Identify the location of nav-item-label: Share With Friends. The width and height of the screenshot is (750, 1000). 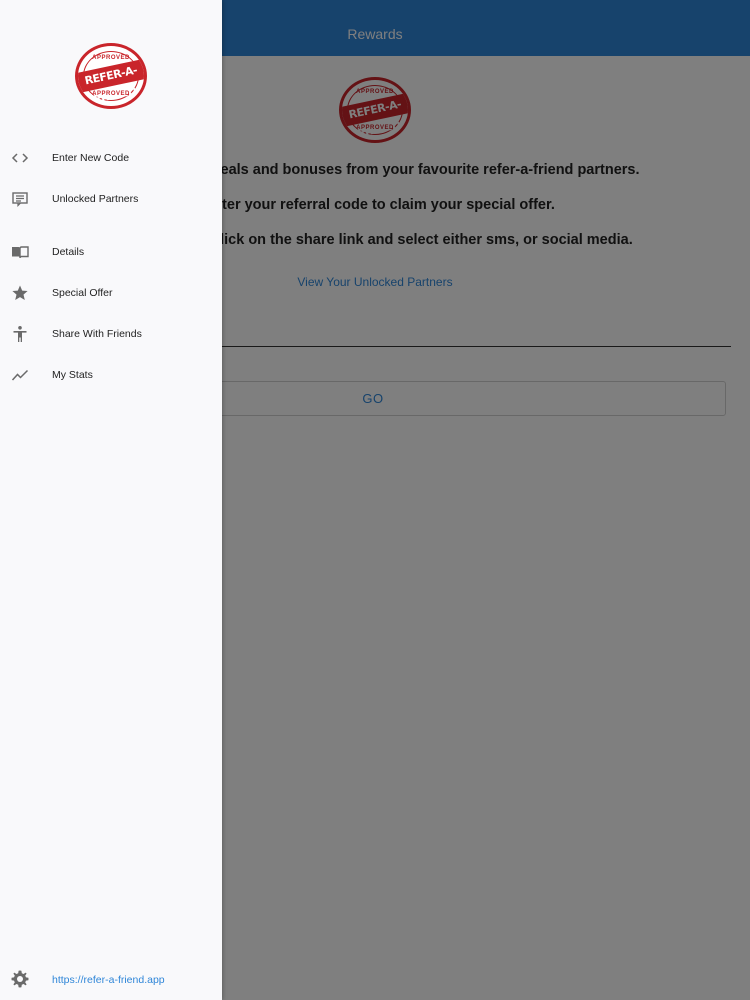
(97, 334).